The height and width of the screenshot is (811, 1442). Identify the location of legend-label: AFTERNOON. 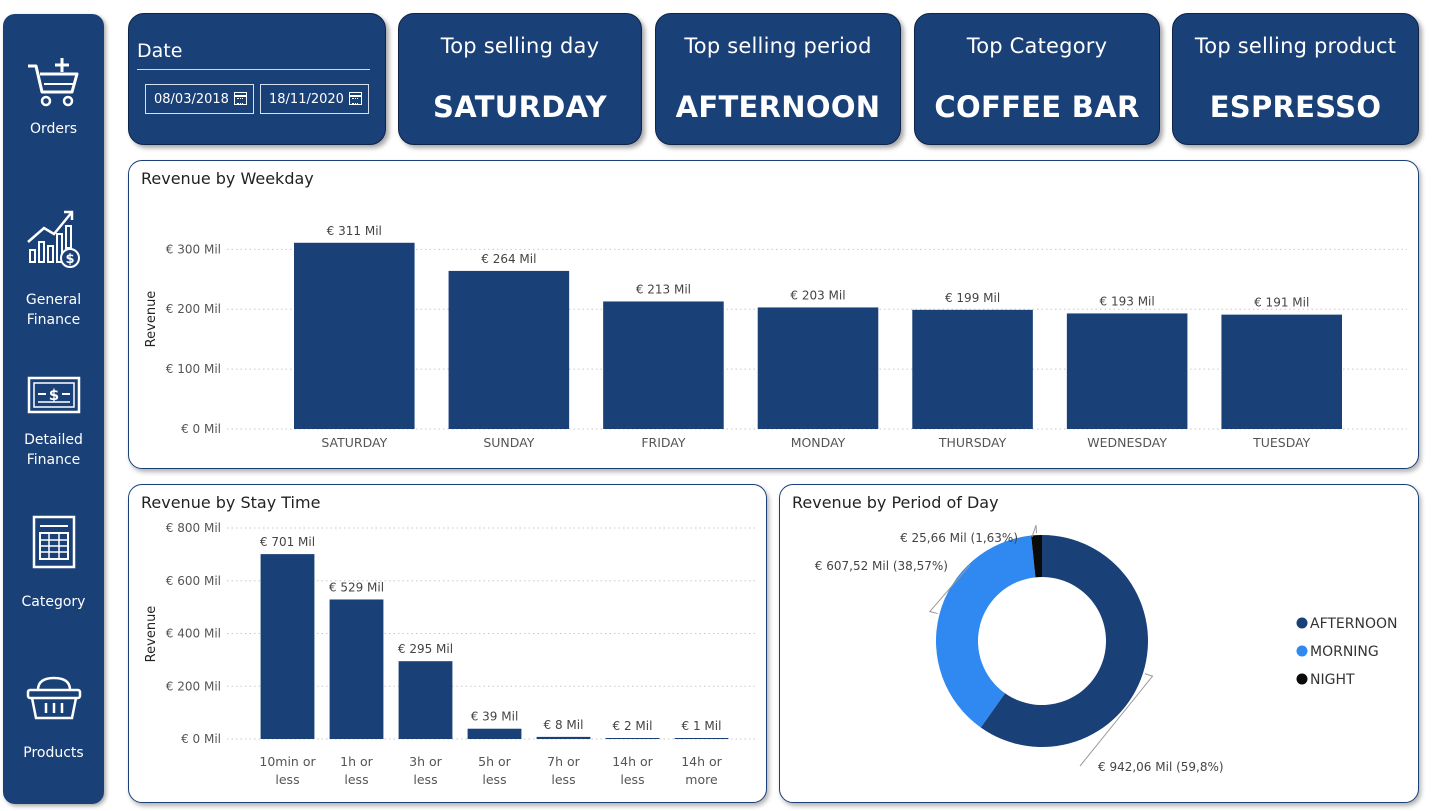
(1354, 624).